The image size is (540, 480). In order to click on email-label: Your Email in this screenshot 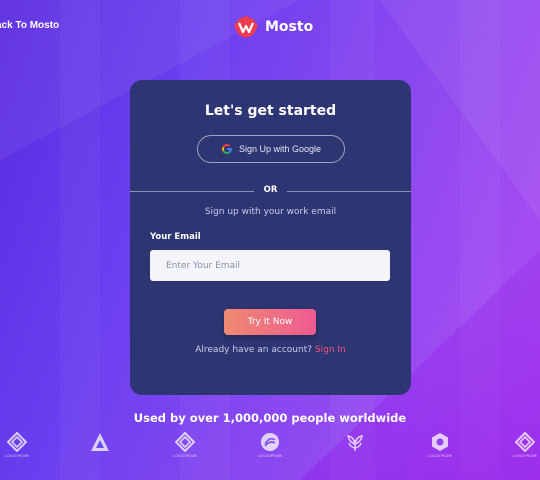, I will do `click(175, 237)`.